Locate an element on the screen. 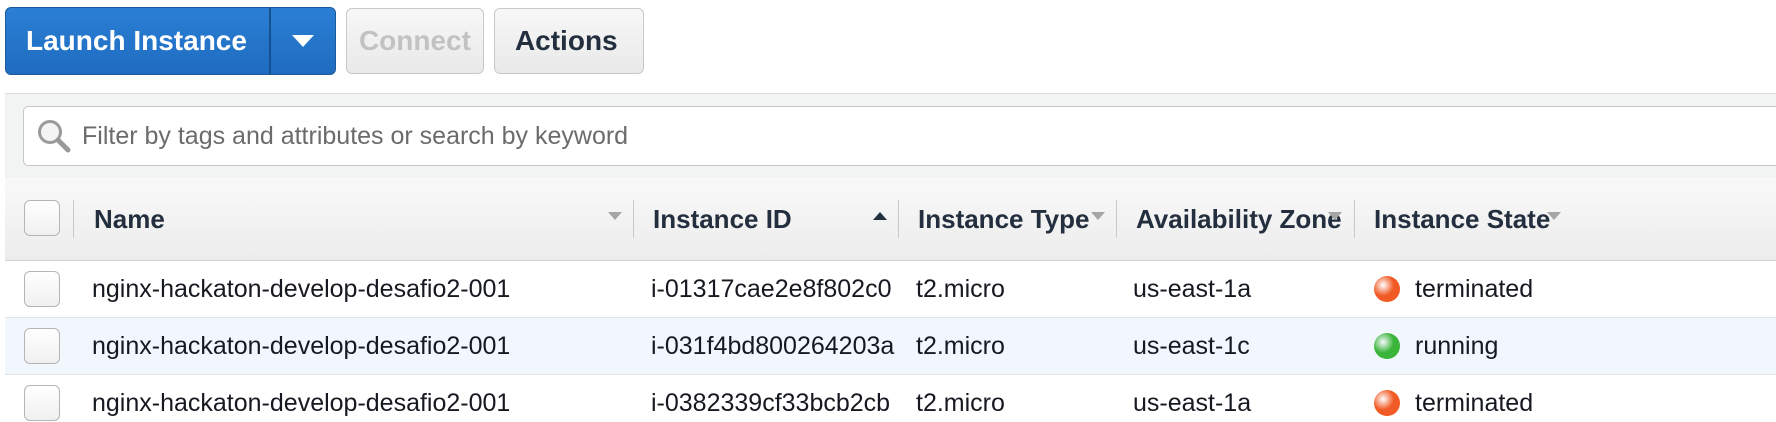  toolbar: Launch Instance Connect Actions is located at coordinates (324, 41).